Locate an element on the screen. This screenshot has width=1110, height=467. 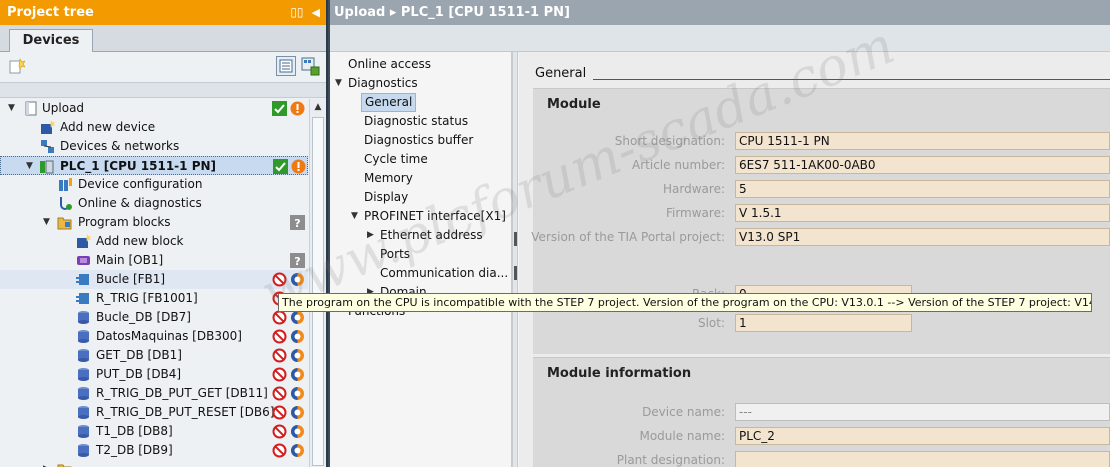
short-designation-label: Short designation: is located at coordinates (669, 141).